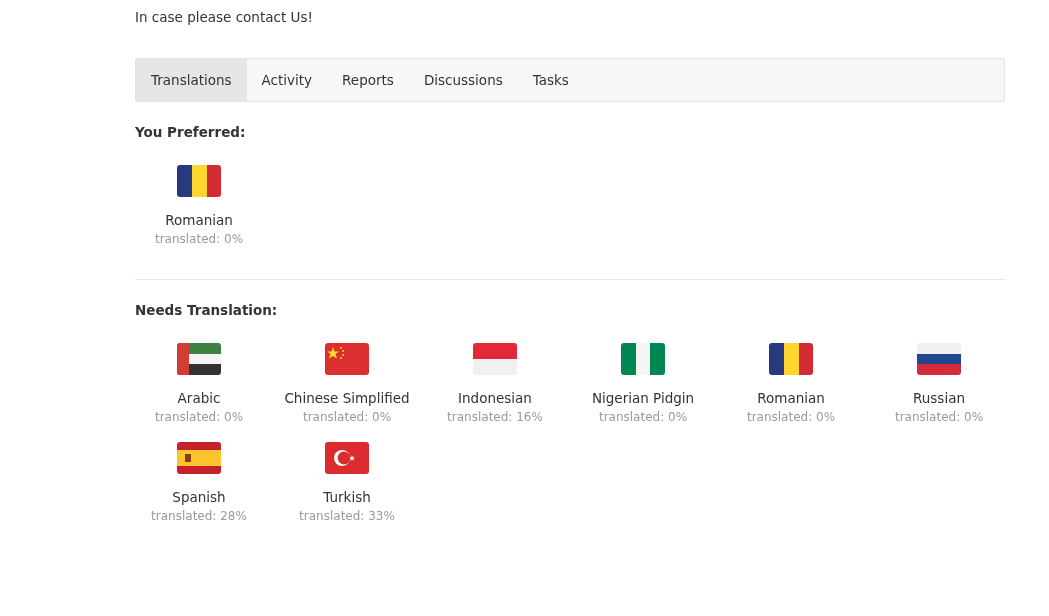 This screenshot has height=616, width=1049. What do you see at coordinates (368, 80) in the screenshot?
I see `tab: Reports` at bounding box center [368, 80].